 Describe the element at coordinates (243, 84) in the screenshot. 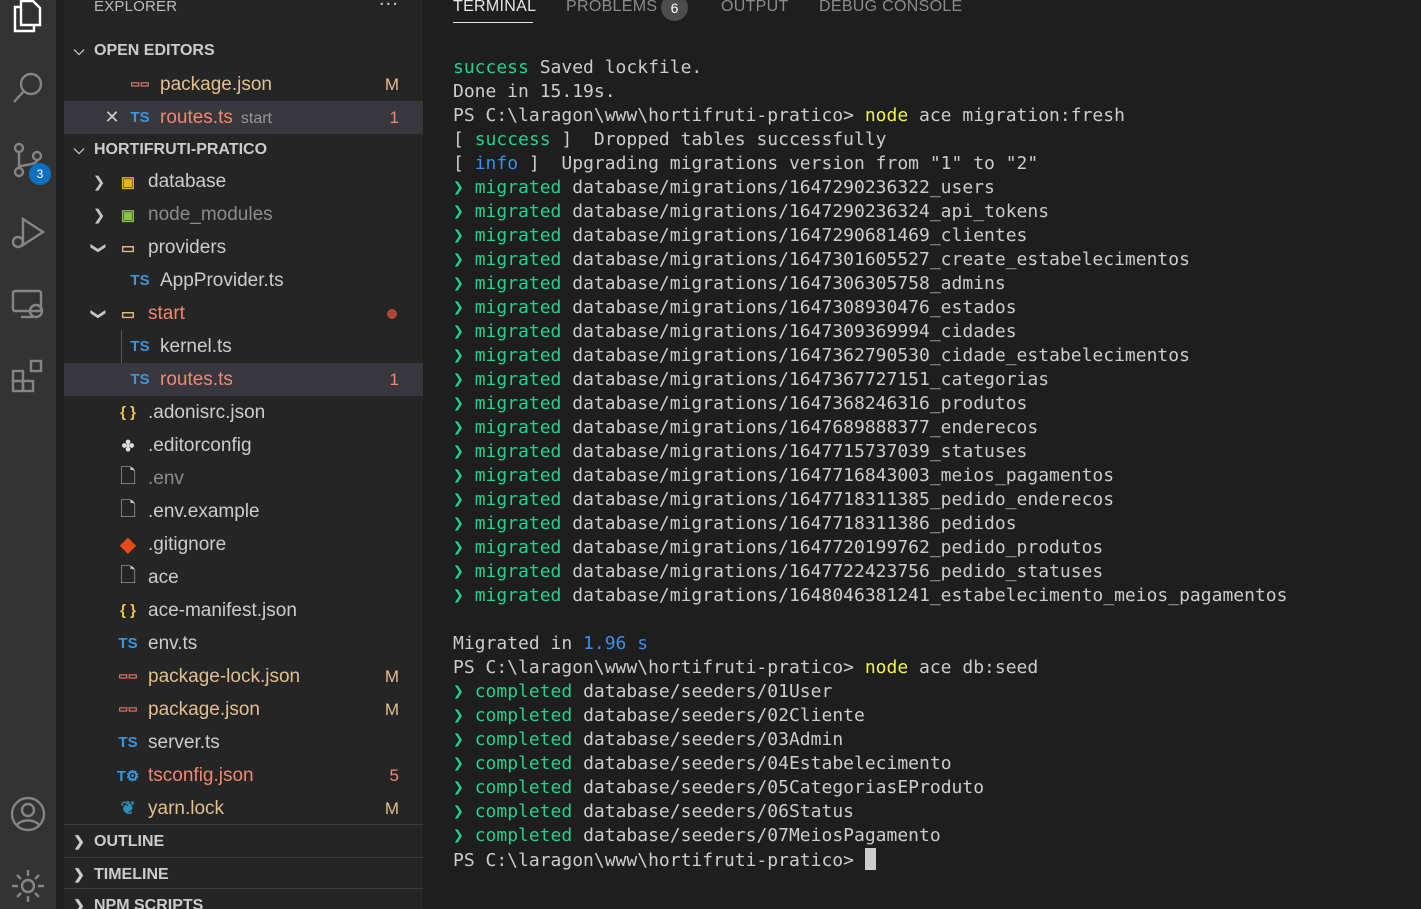

I see `open-editor-item: ▭▭ package.json M` at that location.